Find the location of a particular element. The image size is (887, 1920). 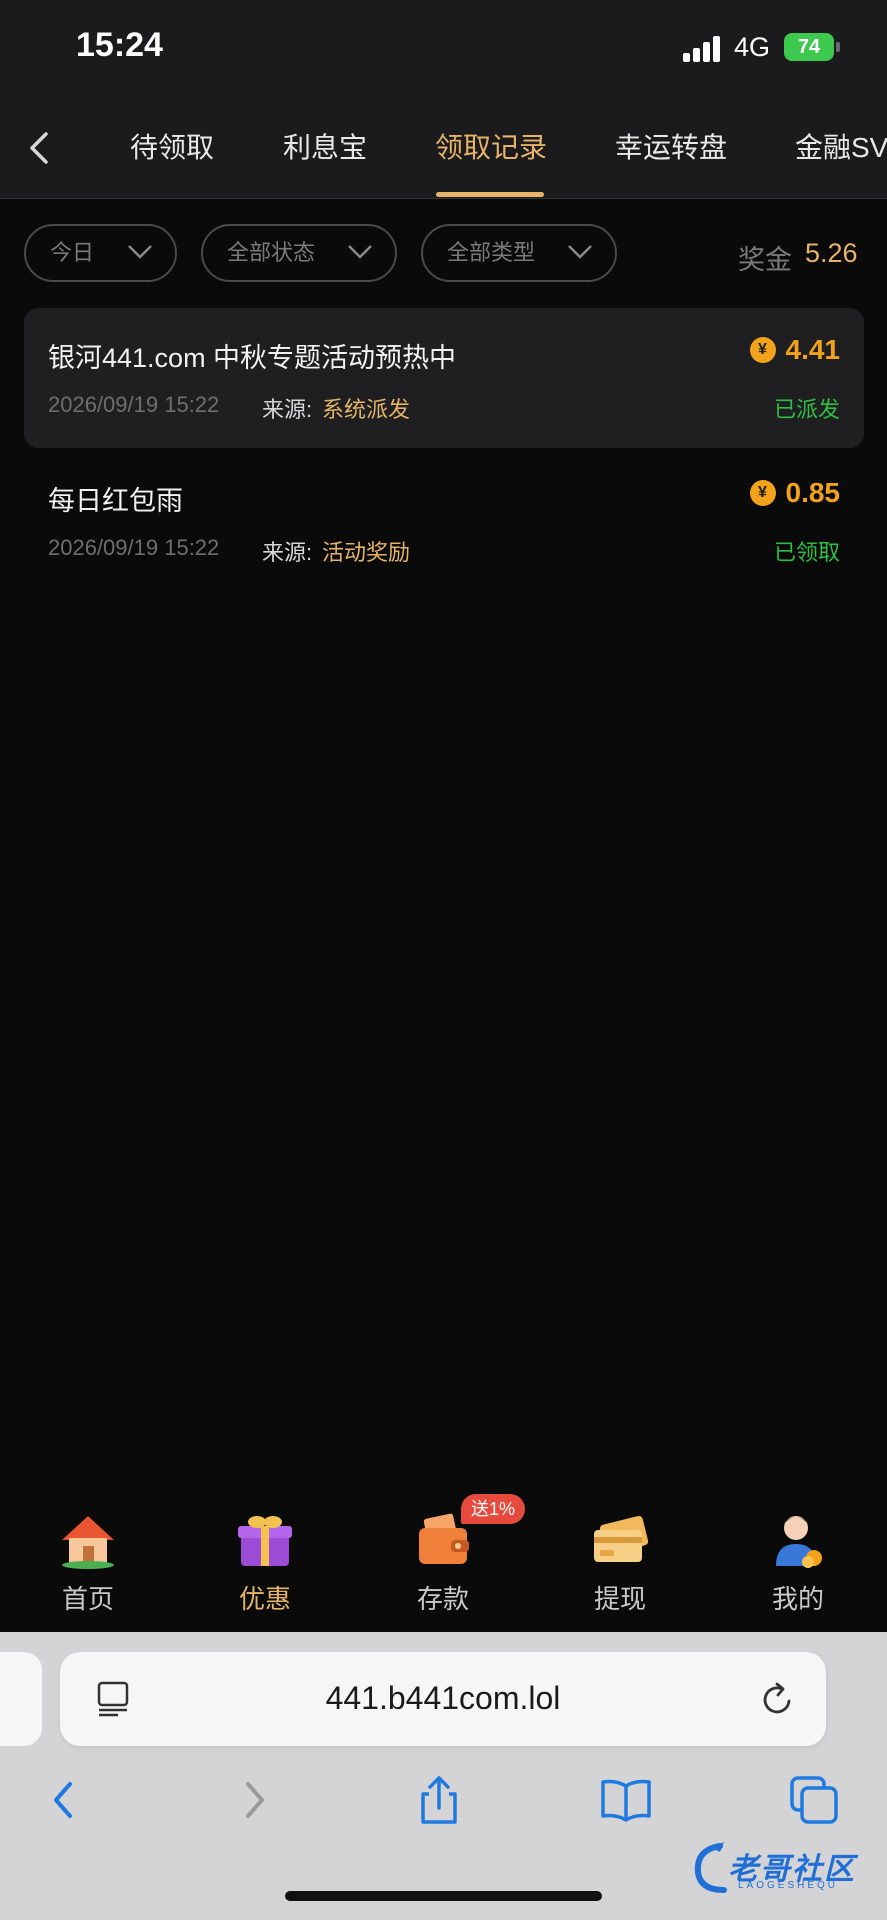

watermark-subtext: LAOGESHEQU is located at coordinates (788, 1885).